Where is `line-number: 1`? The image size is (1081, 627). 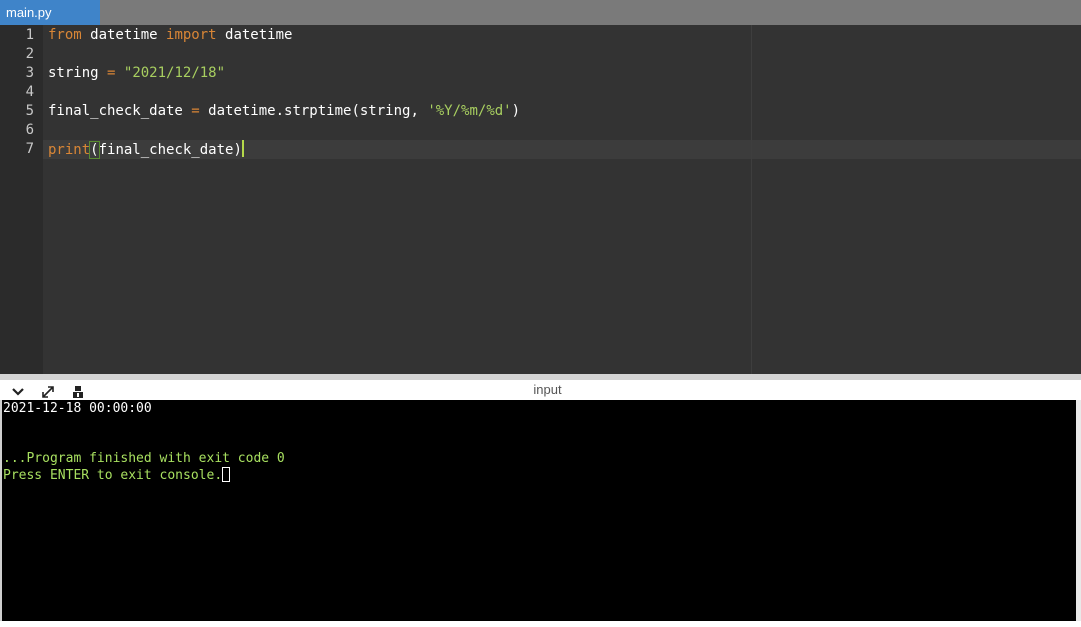
line-number: 1 is located at coordinates (29, 35).